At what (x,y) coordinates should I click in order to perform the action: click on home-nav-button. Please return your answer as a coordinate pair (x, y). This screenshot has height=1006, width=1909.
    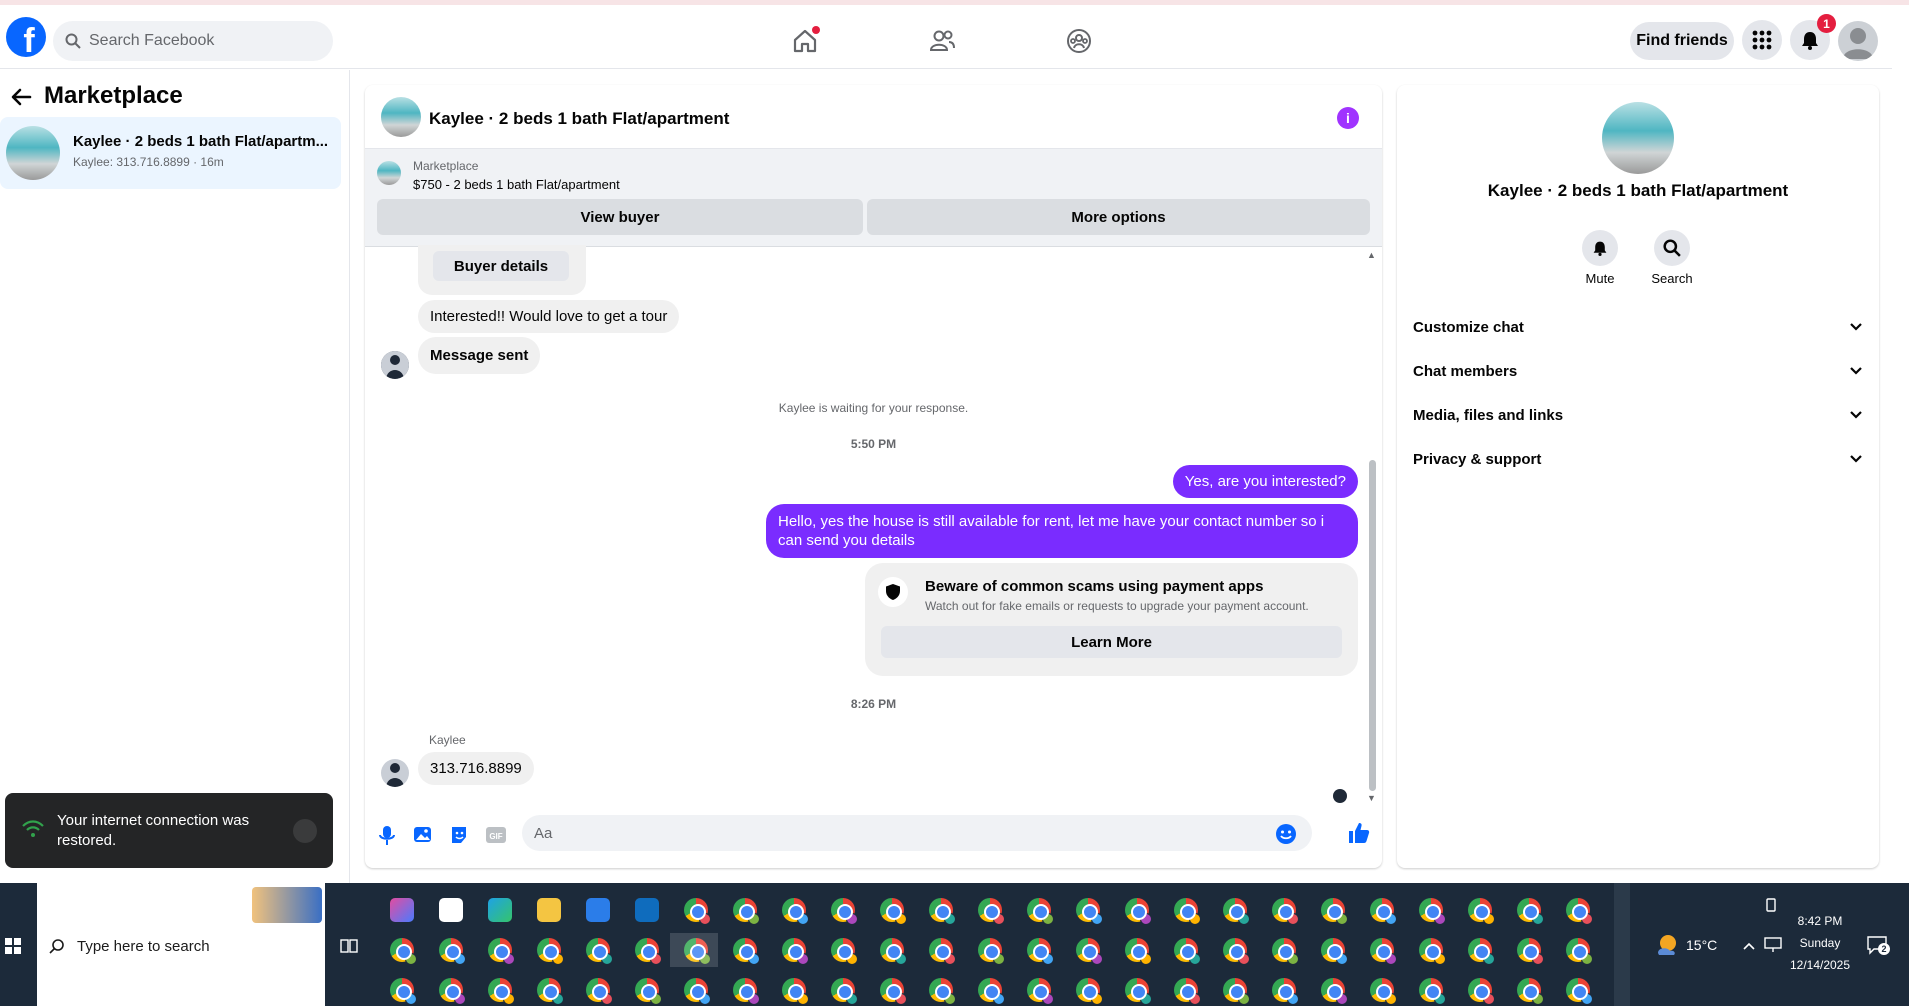
    Looking at the image, I should click on (805, 41).